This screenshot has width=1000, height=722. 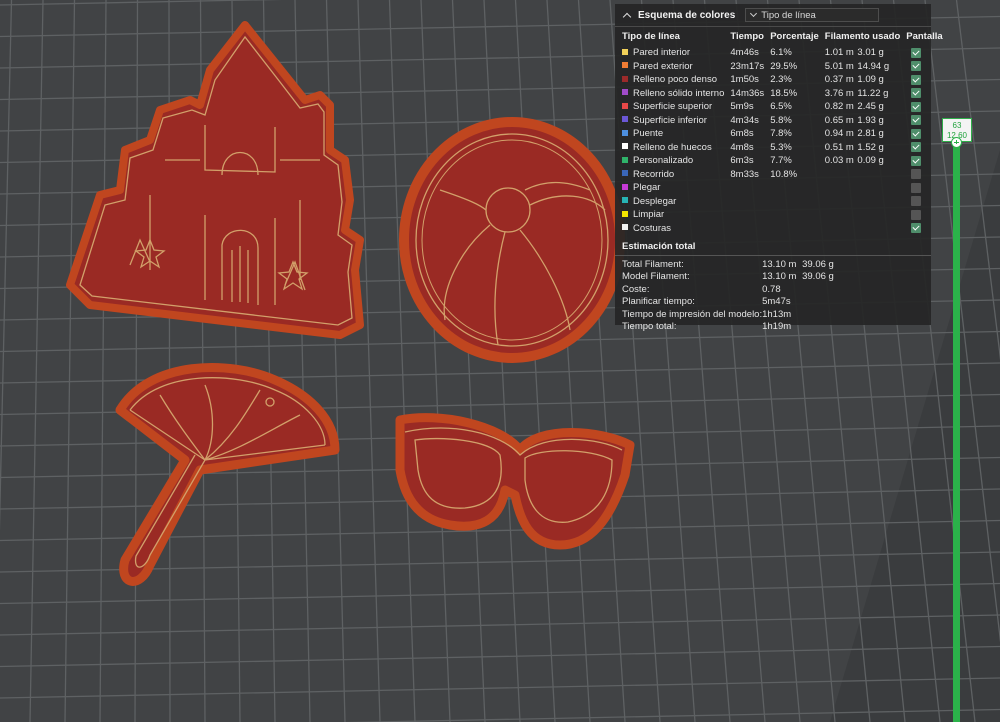 I want to click on estimation-value: 5m47s, so click(x=776, y=302).